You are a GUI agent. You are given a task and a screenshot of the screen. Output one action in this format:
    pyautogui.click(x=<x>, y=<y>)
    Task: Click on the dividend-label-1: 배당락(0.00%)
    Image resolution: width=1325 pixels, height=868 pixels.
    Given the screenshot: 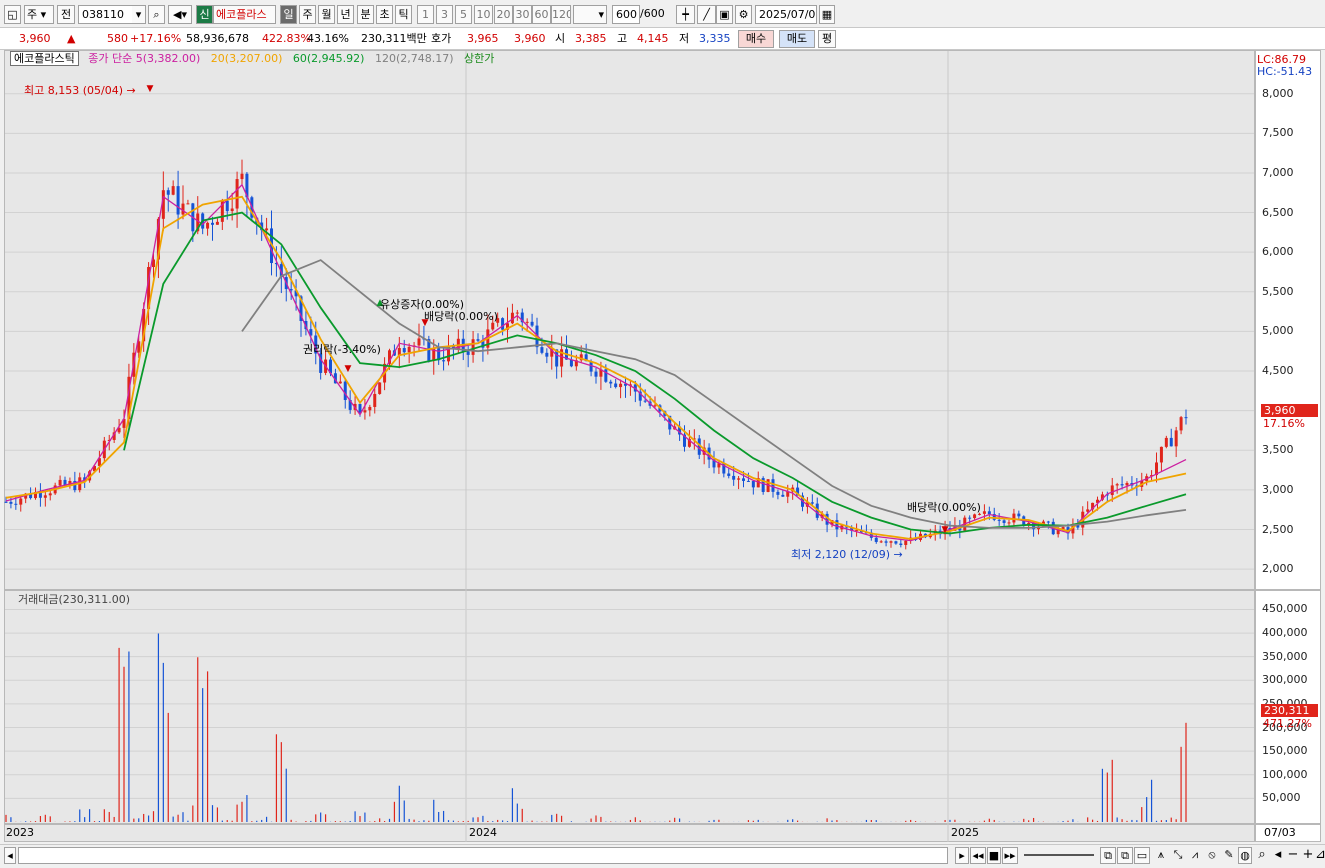 What is the action you would take?
    pyautogui.click(x=461, y=316)
    